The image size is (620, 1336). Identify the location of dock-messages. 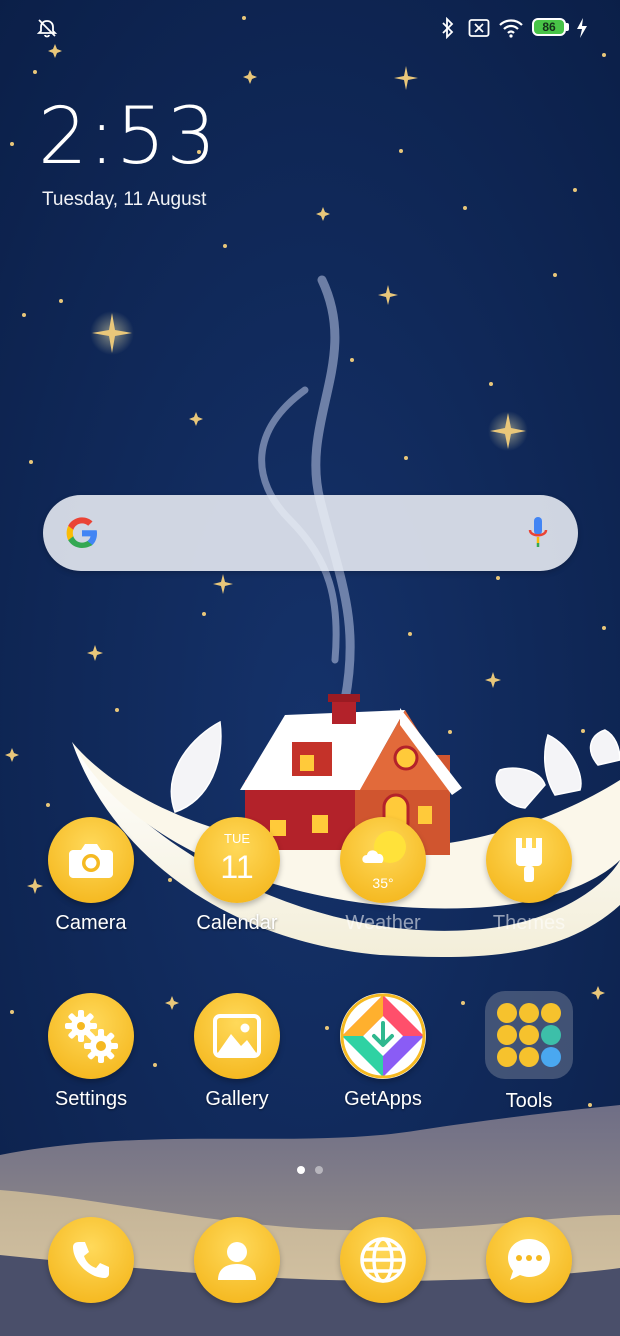
(529, 1260).